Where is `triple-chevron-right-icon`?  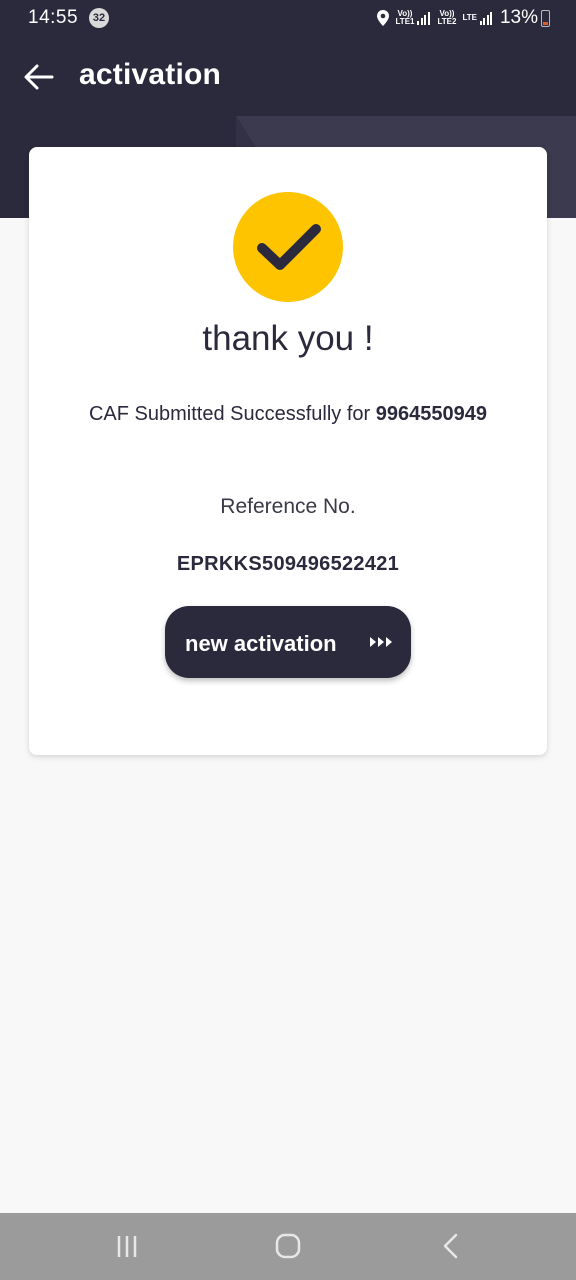
triple-chevron-right-icon is located at coordinates (381, 642).